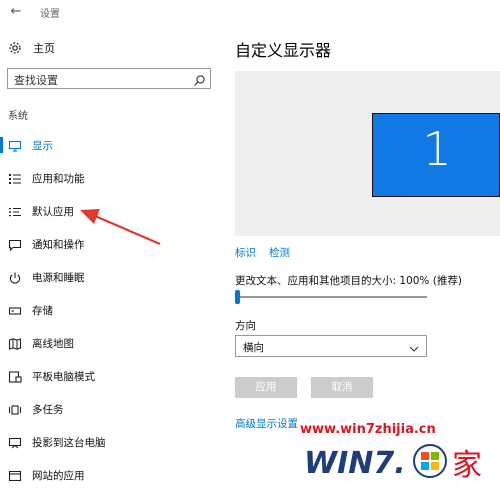  I want to click on window-title: 设置, so click(50, 14).